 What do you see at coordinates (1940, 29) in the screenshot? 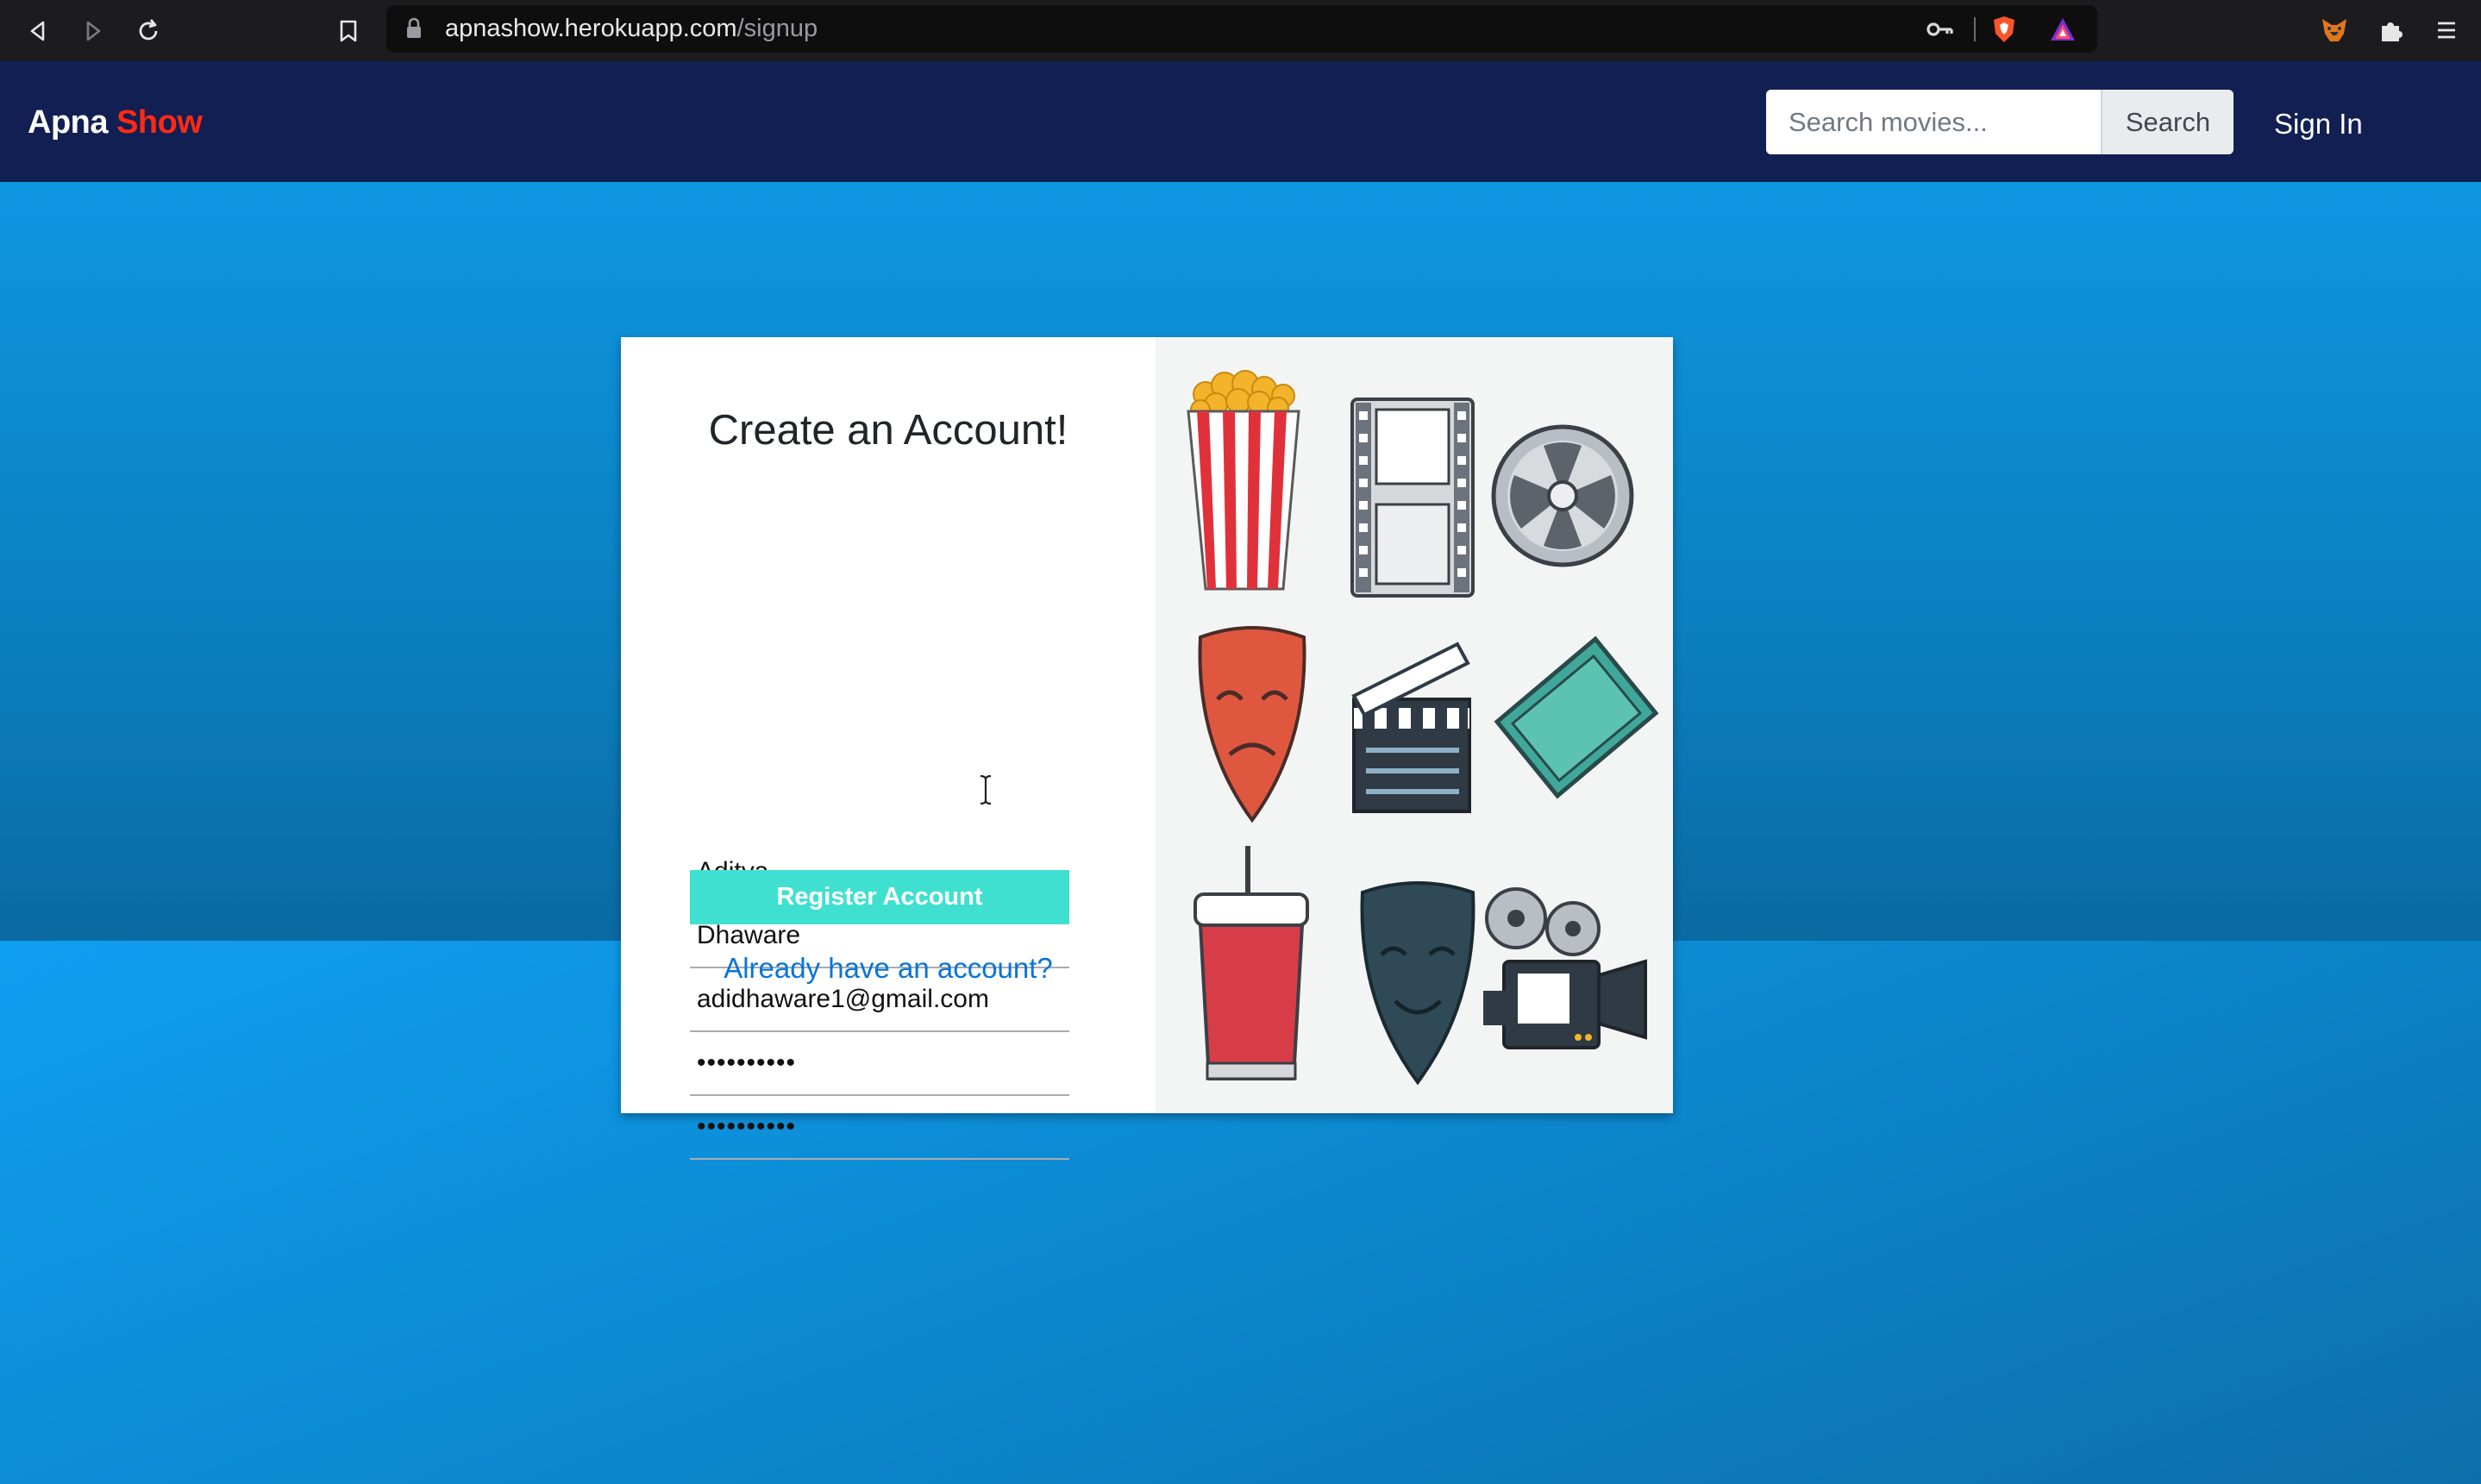
I see `key-icon` at bounding box center [1940, 29].